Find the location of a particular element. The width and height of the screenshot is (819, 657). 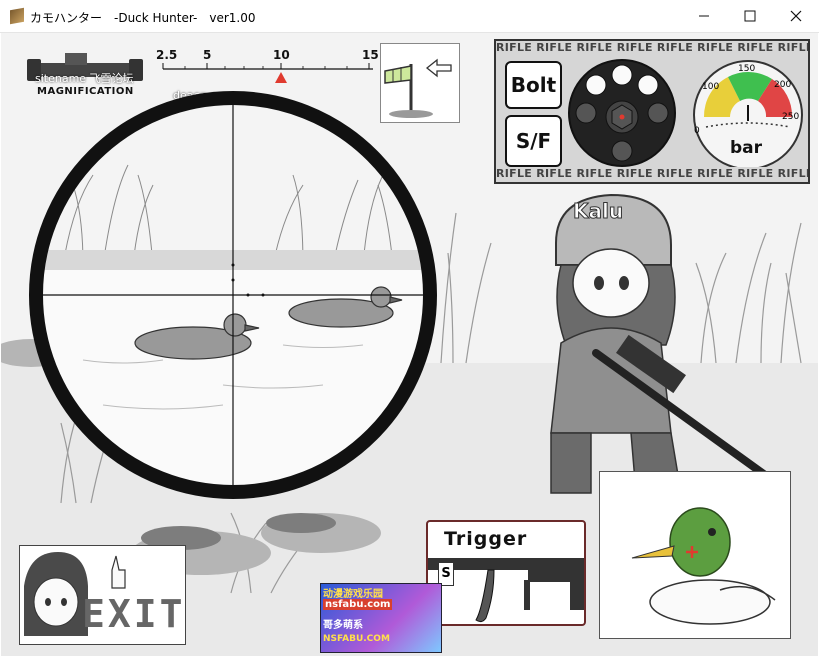

maximize-icon is located at coordinates (750, 16).